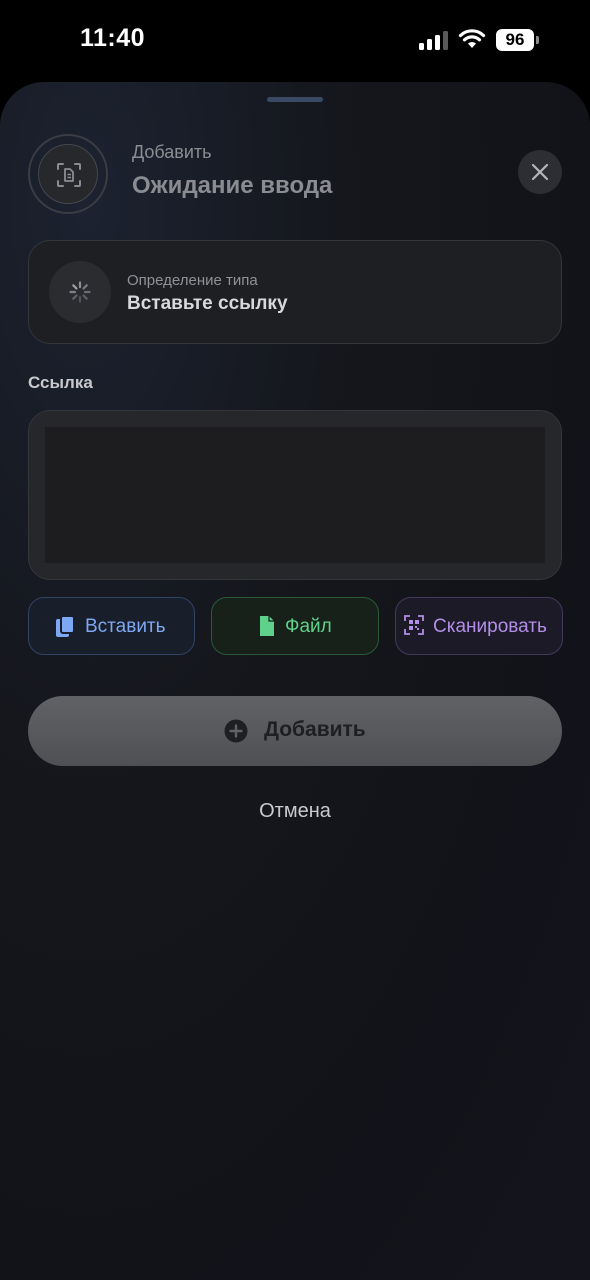 This screenshot has height=1280, width=590. I want to click on loading-spinner-icon, so click(80, 292).